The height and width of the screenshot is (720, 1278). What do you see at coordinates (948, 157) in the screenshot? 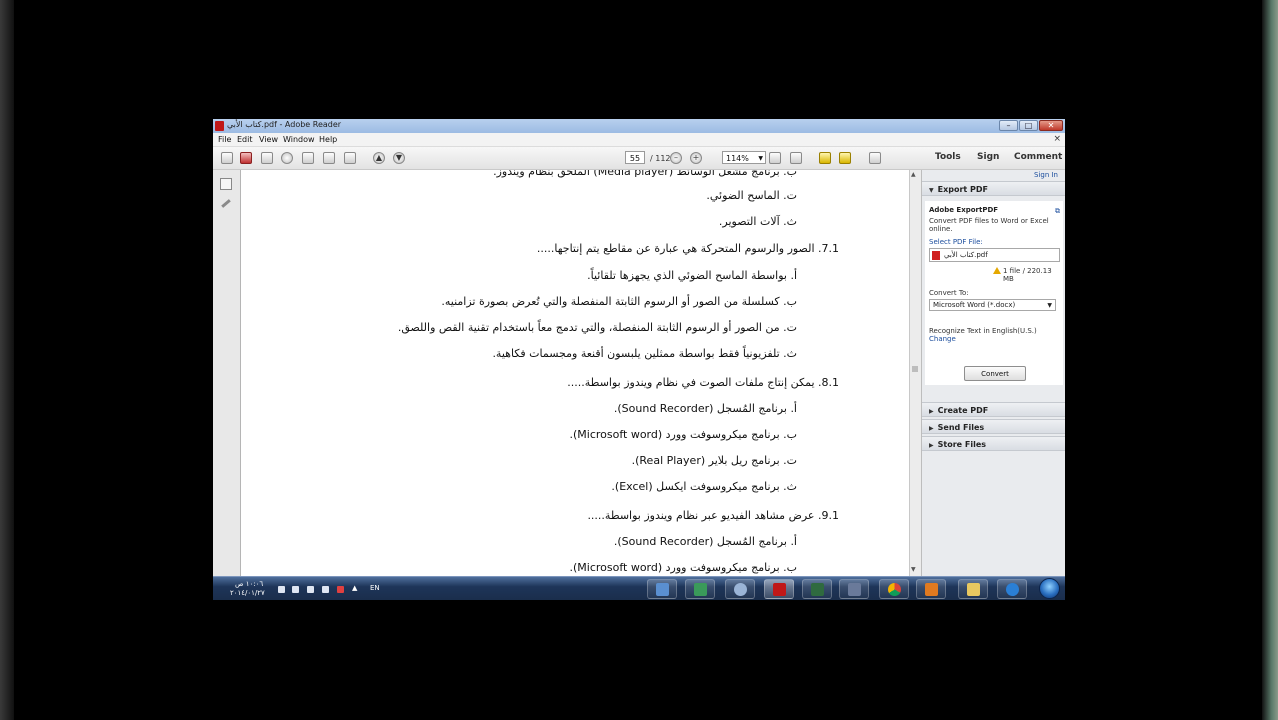
I see `tools-button: Tools` at bounding box center [948, 157].